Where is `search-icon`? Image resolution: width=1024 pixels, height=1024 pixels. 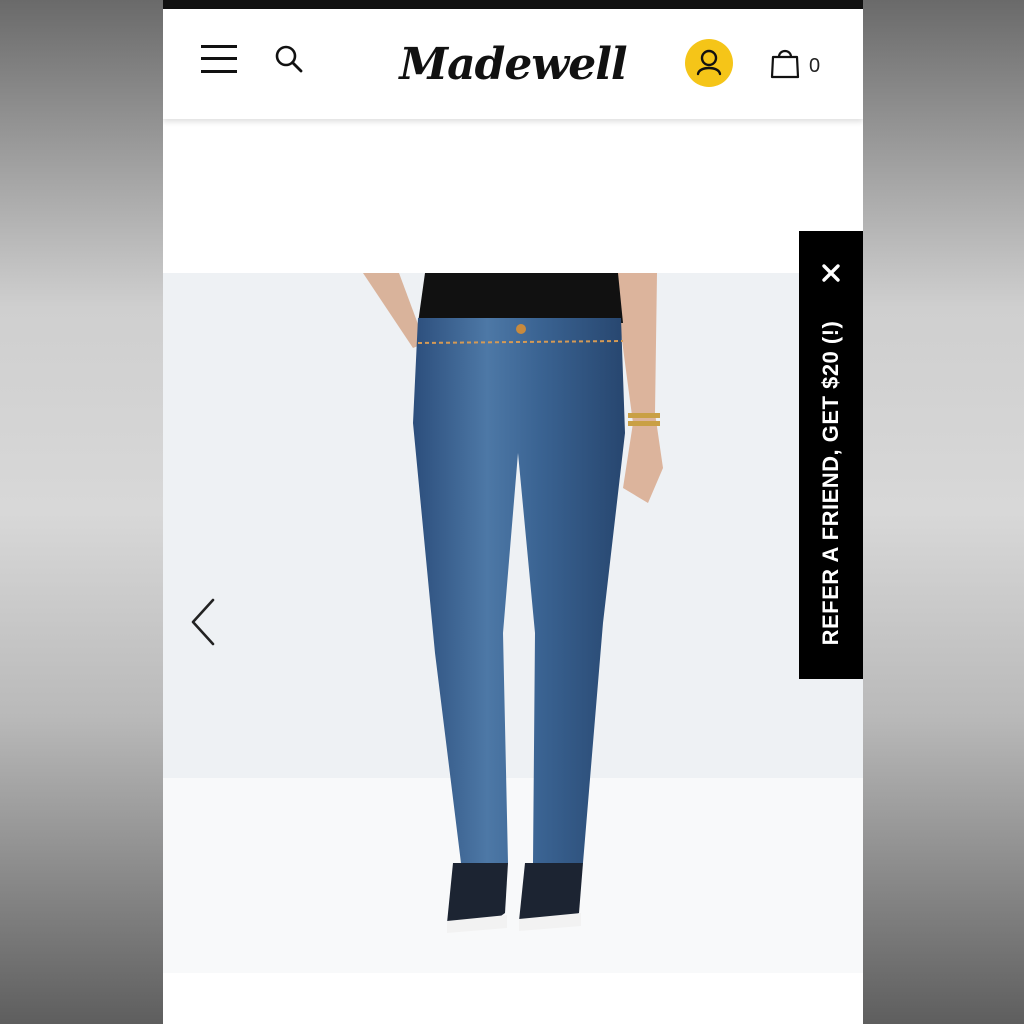
search-icon is located at coordinates (289, 59).